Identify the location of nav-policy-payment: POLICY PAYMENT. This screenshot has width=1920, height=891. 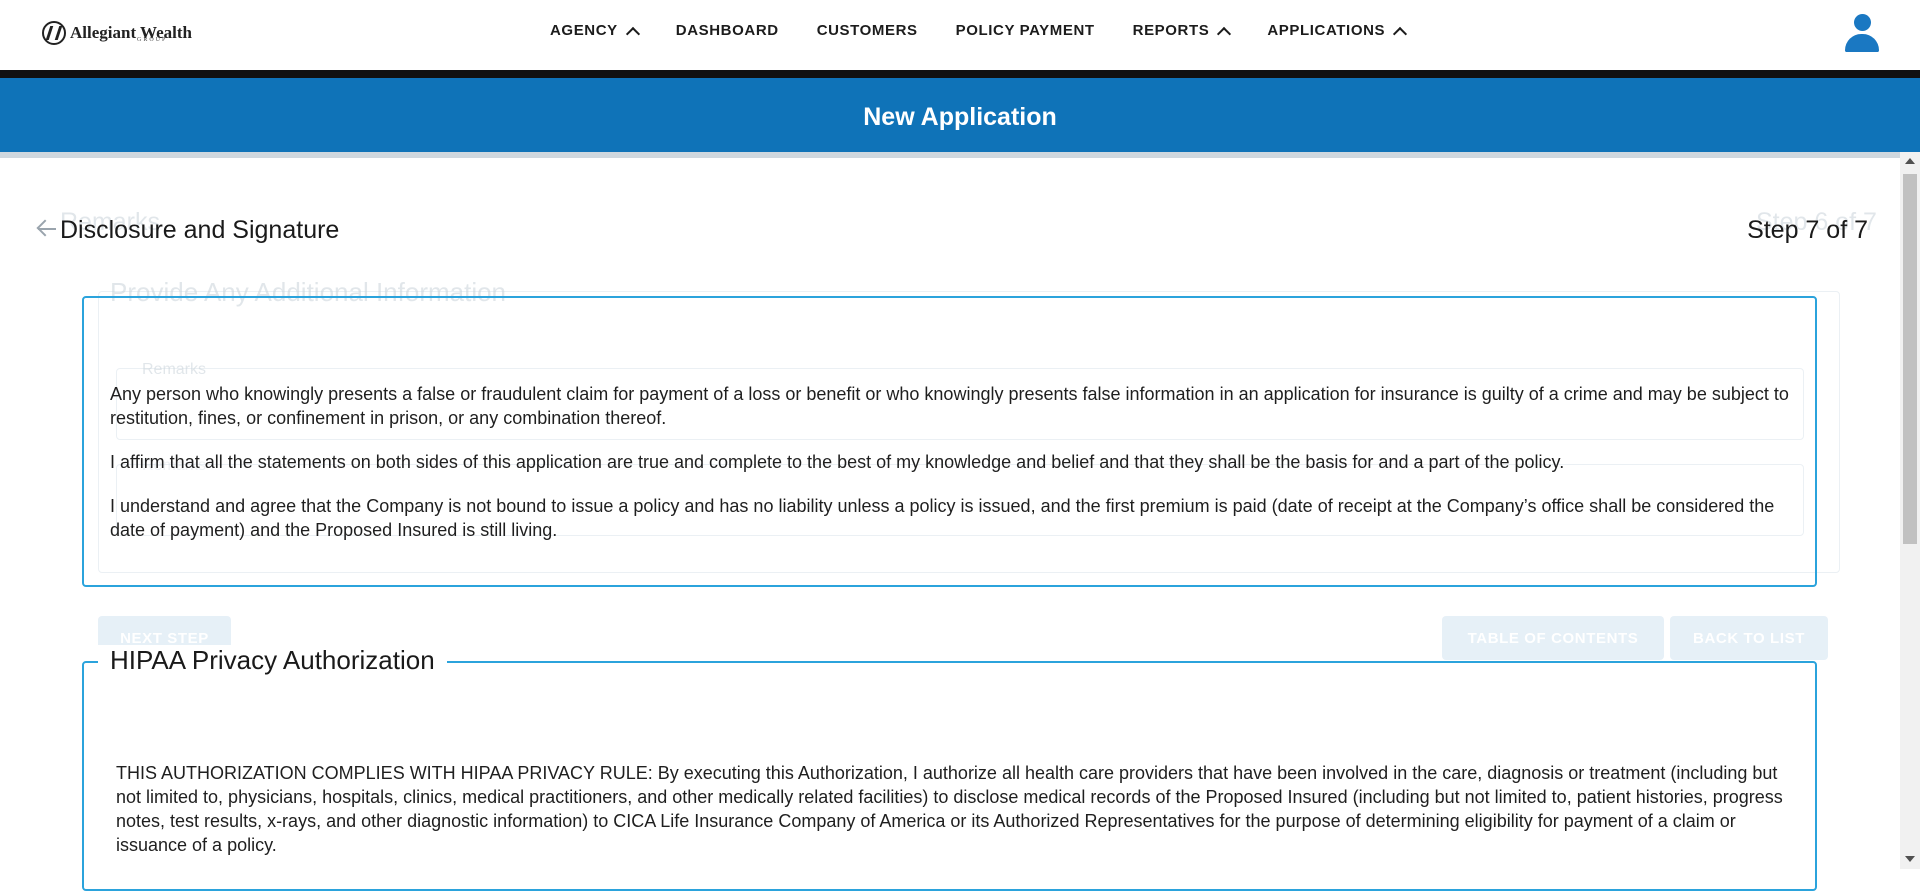
(1025, 30).